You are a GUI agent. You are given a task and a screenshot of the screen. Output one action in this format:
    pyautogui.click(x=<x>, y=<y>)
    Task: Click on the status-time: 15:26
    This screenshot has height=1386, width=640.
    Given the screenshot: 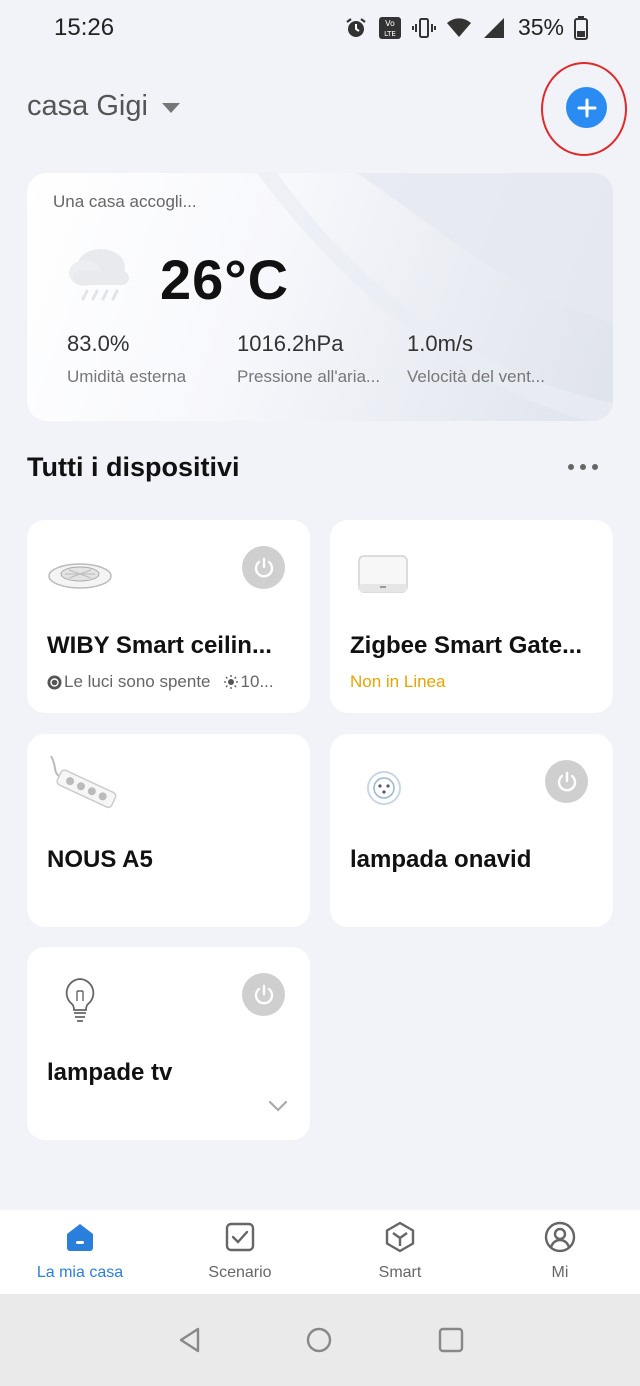 What is the action you would take?
    pyautogui.click(x=84, y=27)
    